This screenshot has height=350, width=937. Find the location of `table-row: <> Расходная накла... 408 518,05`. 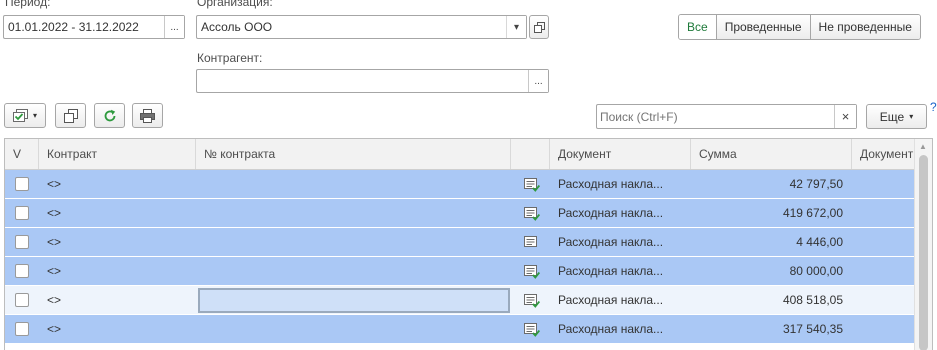

table-row: <> Расходная накла... 408 518,05 is located at coordinates (460, 300).